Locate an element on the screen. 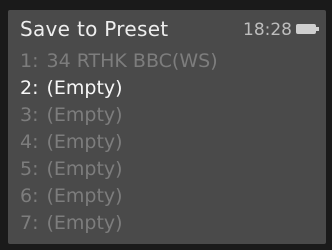  preset-number: 1: is located at coordinates (29, 61).